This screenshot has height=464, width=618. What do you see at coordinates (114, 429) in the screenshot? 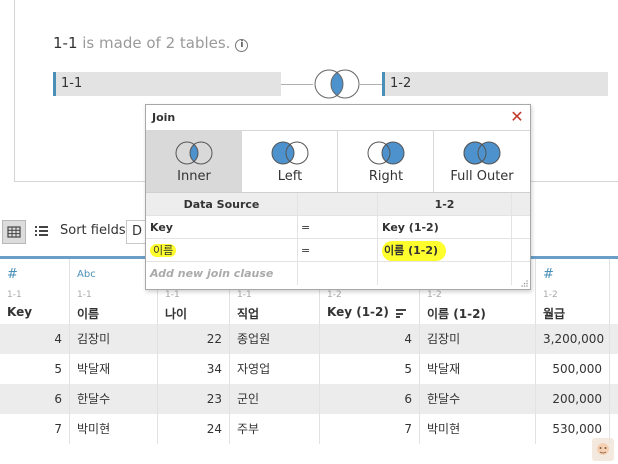
I see `cell-name: 박미현` at bounding box center [114, 429].